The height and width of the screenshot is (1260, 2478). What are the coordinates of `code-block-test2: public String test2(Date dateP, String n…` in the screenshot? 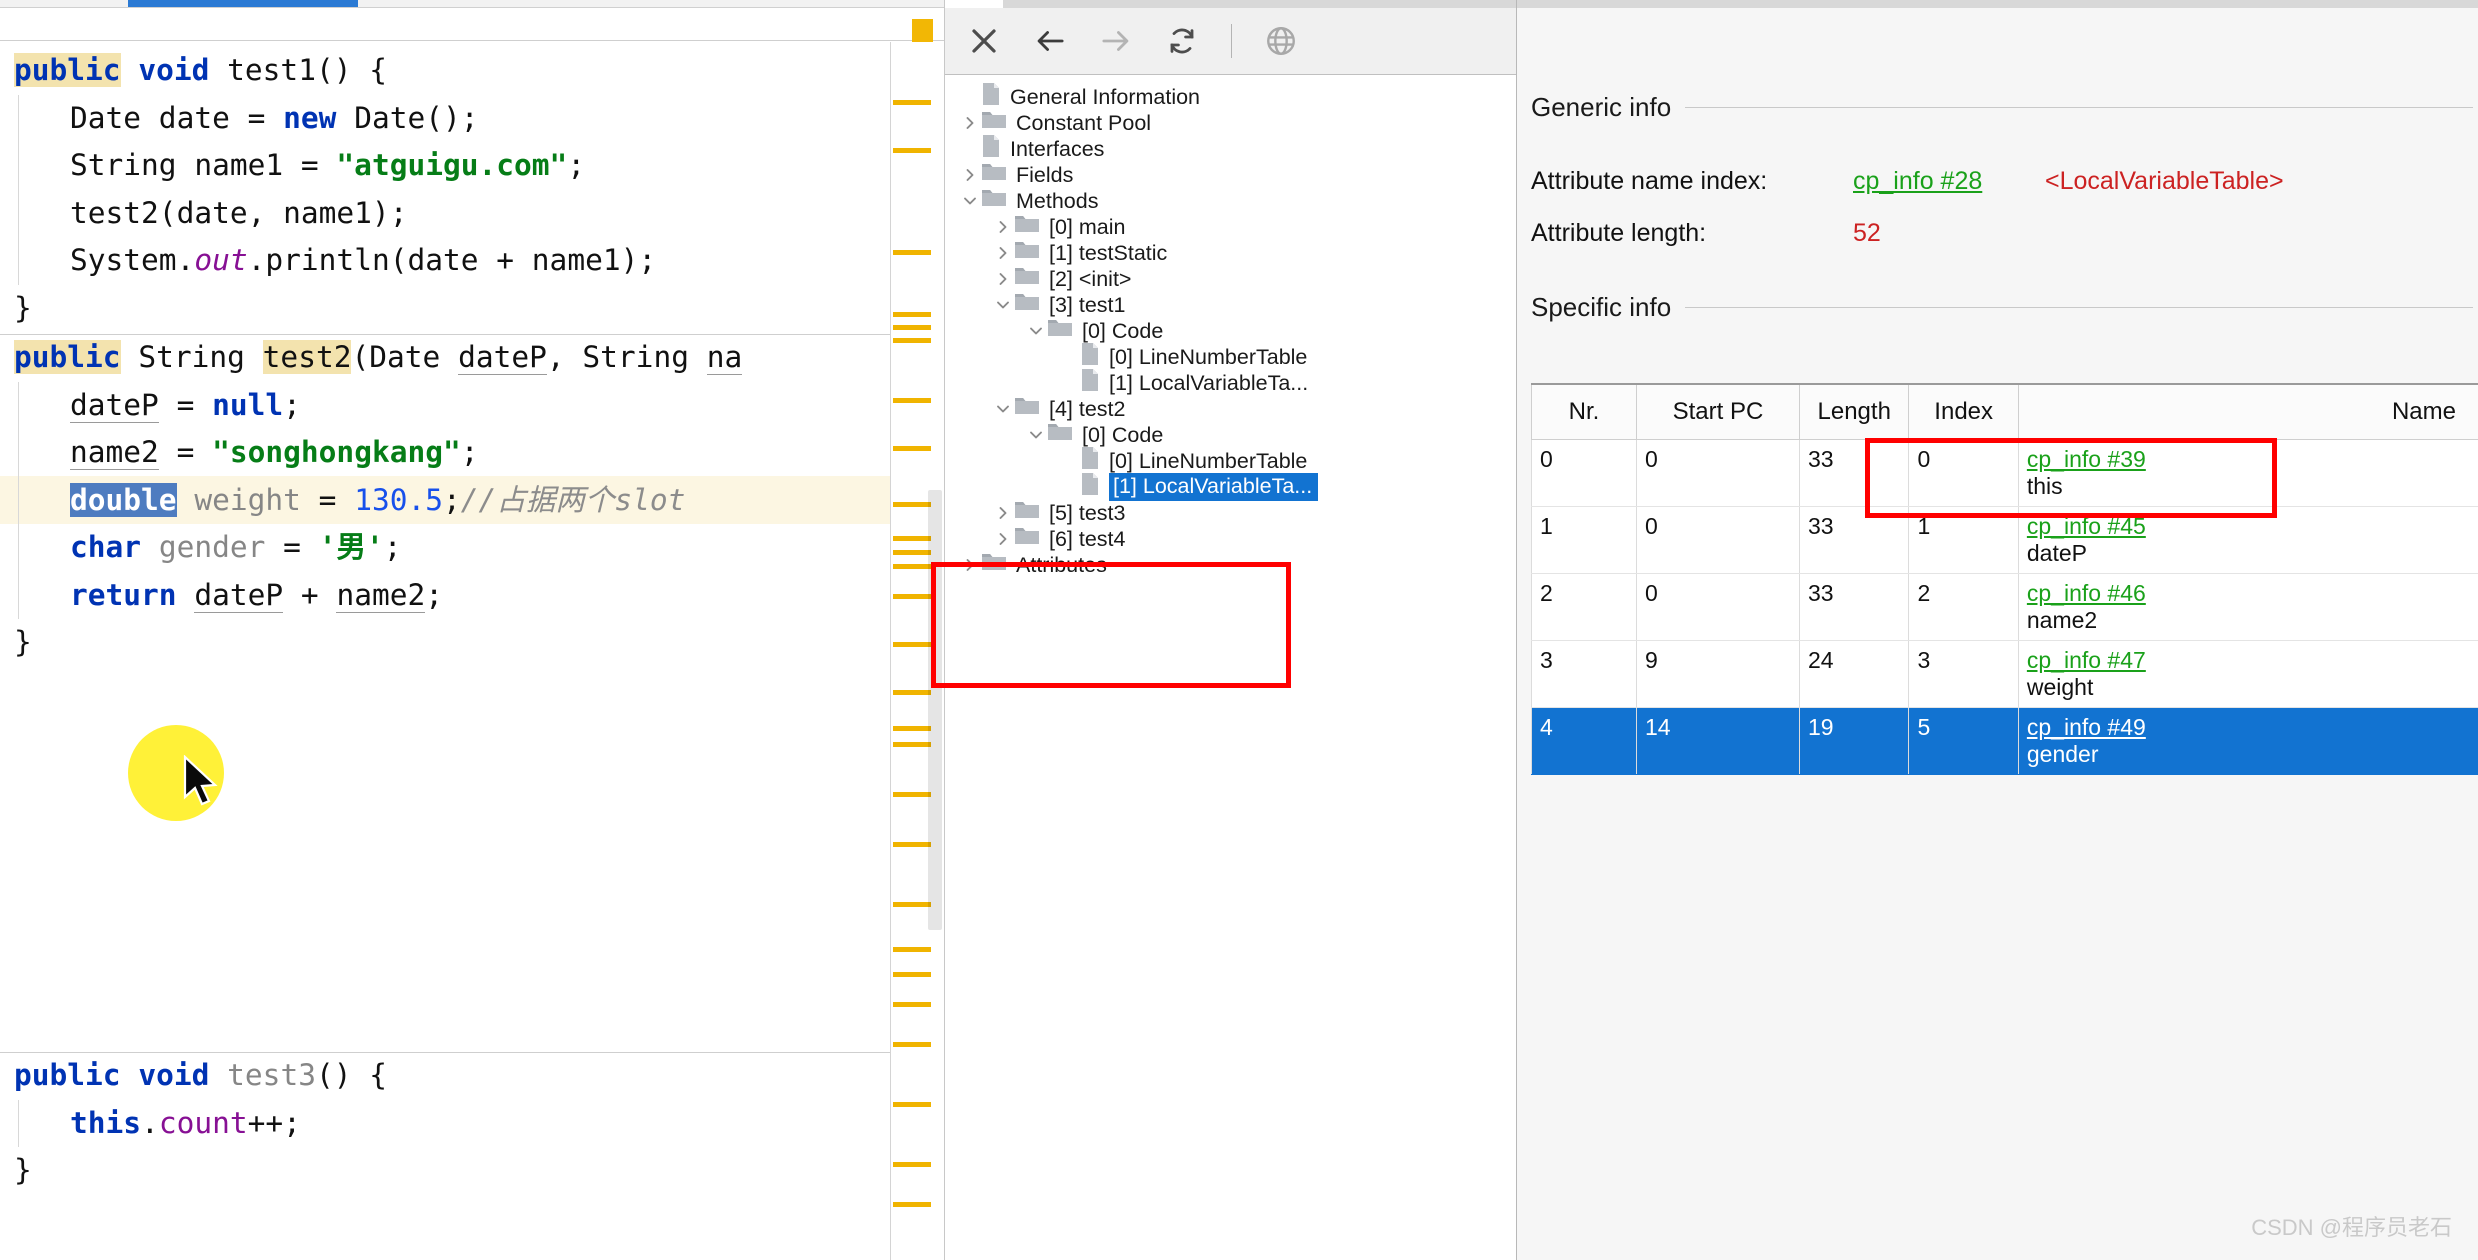 It's located at (472, 500).